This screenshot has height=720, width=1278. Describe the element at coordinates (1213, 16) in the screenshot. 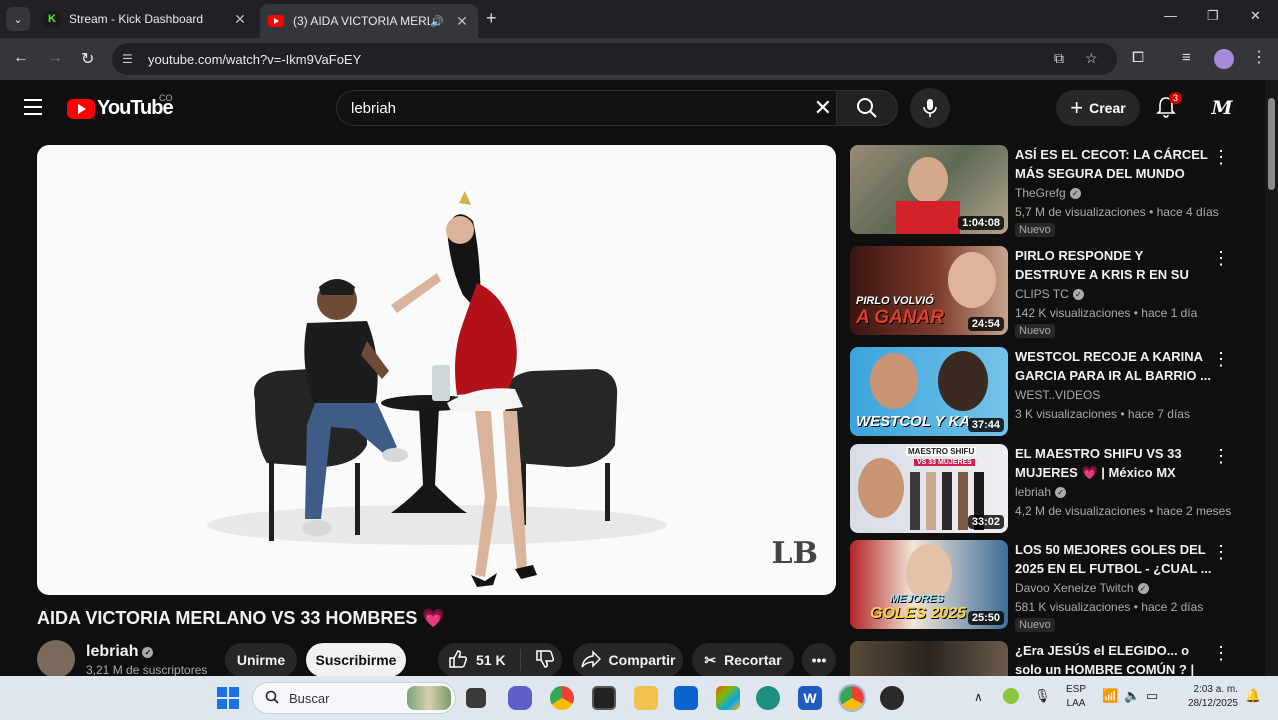

I see `restore-icon: ❐` at that location.